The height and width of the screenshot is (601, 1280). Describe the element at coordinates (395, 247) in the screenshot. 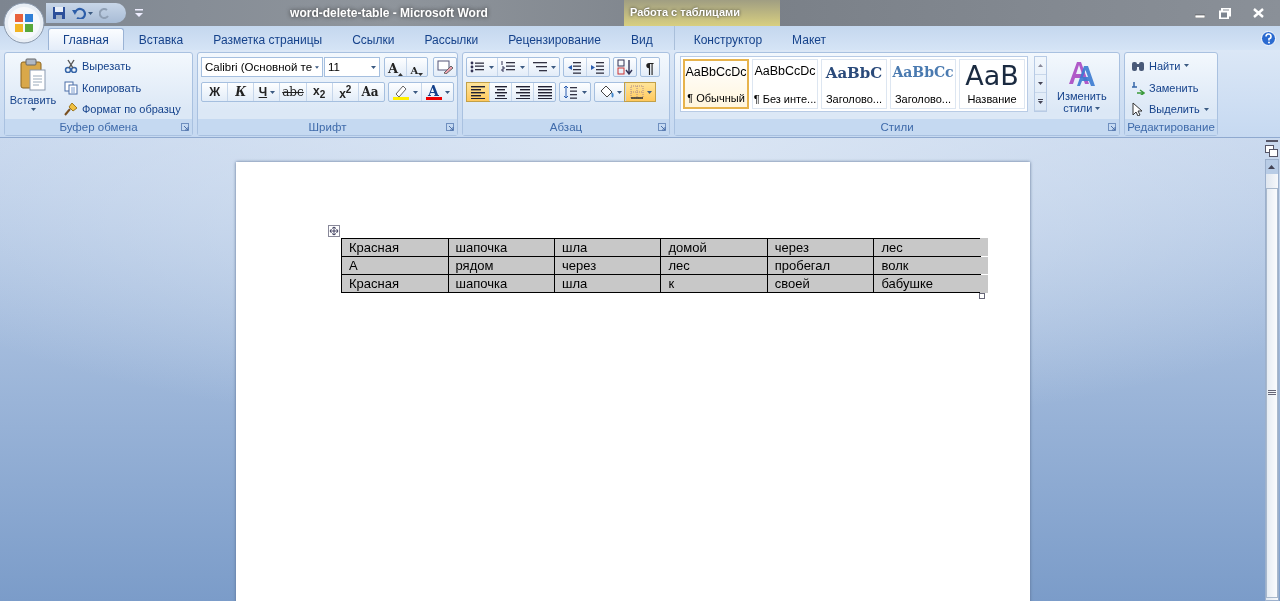

I see `table-cell: Красная` at that location.